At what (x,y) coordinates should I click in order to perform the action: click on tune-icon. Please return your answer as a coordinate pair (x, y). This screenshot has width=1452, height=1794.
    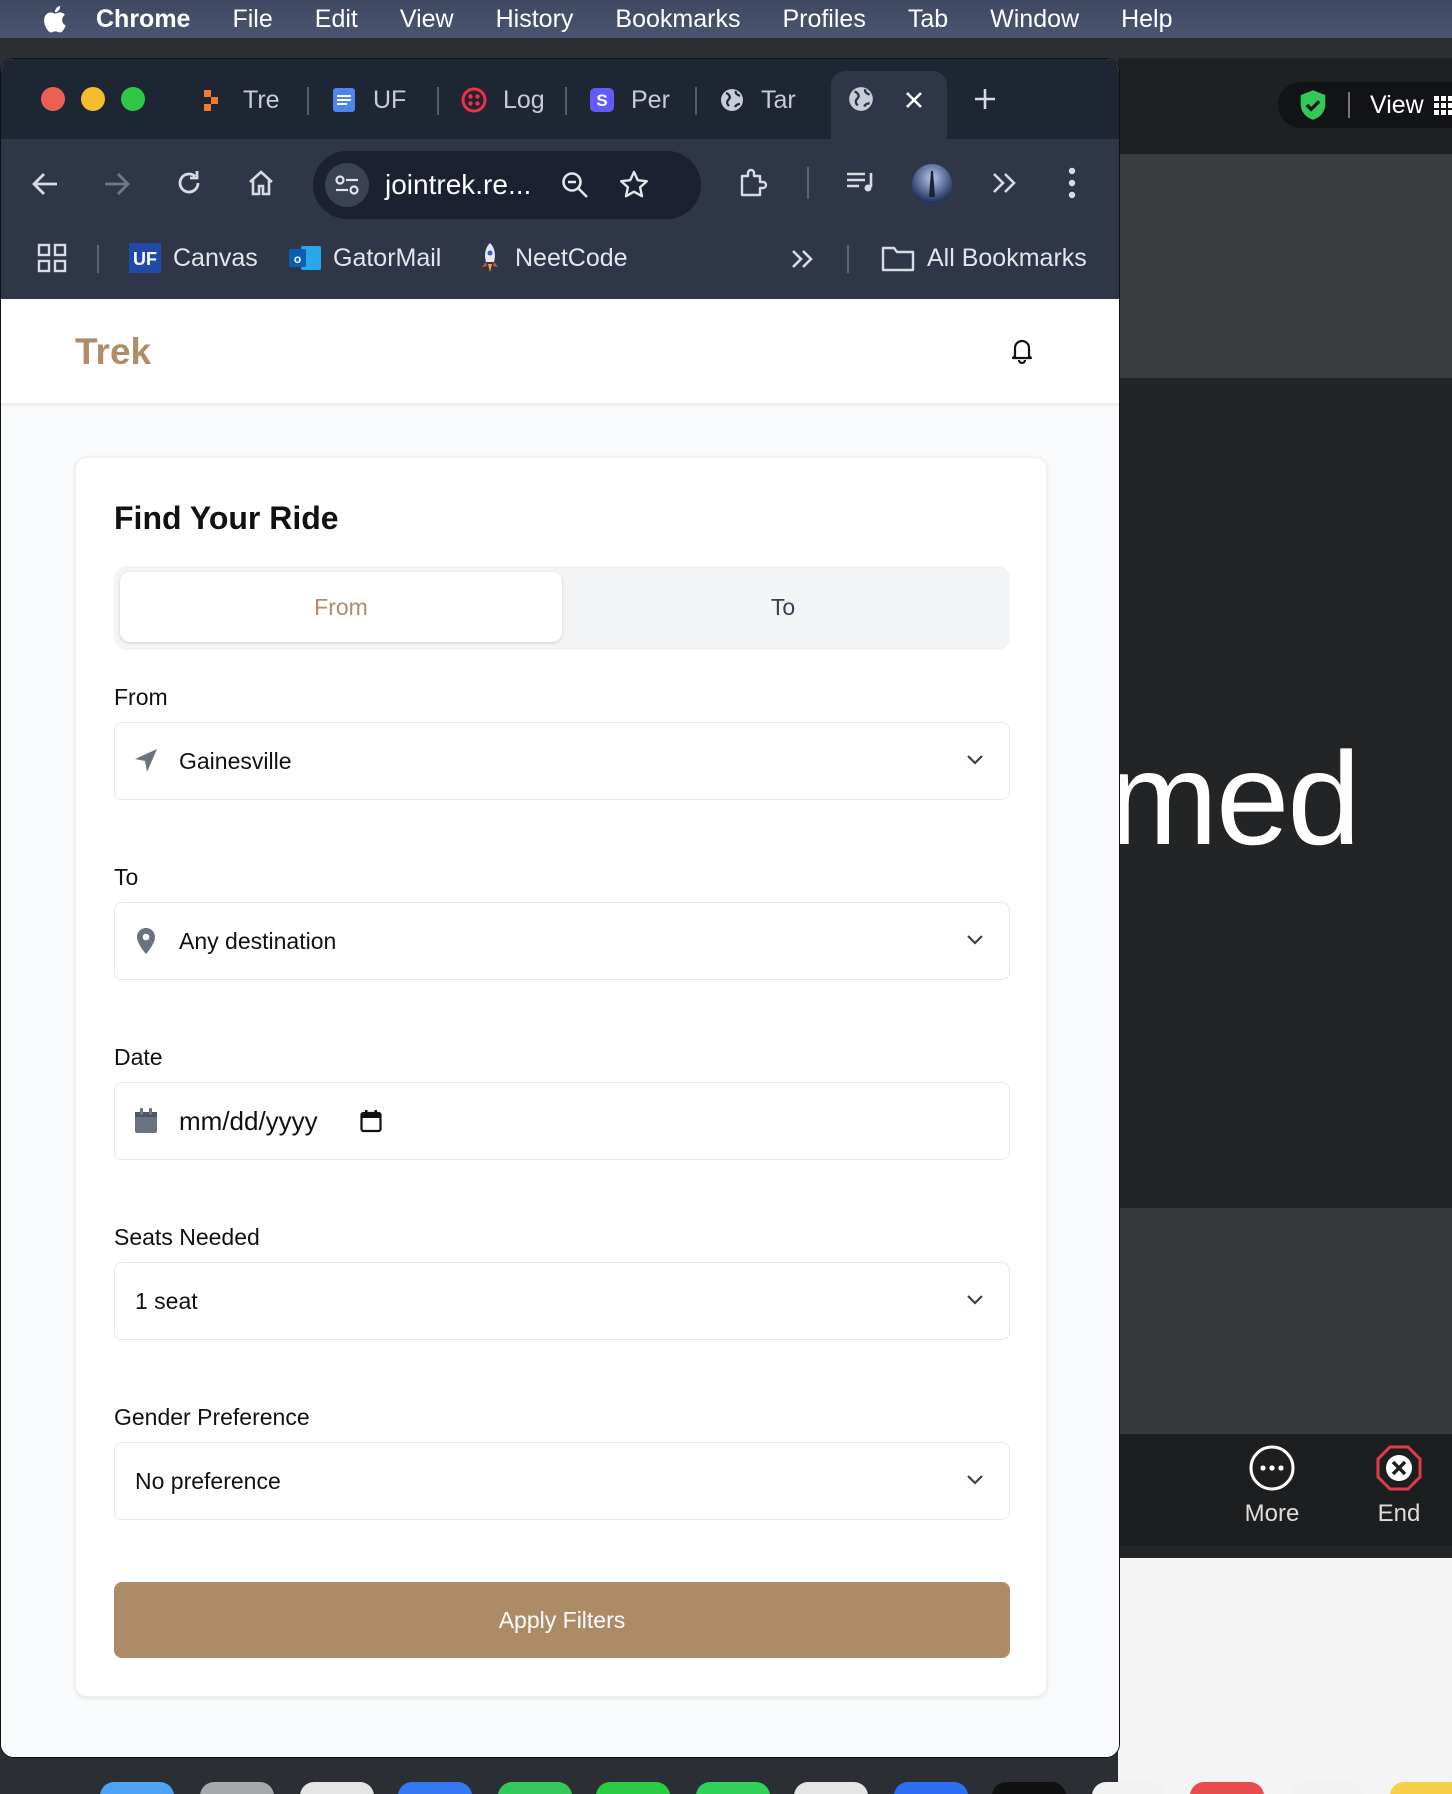
    Looking at the image, I should click on (347, 185).